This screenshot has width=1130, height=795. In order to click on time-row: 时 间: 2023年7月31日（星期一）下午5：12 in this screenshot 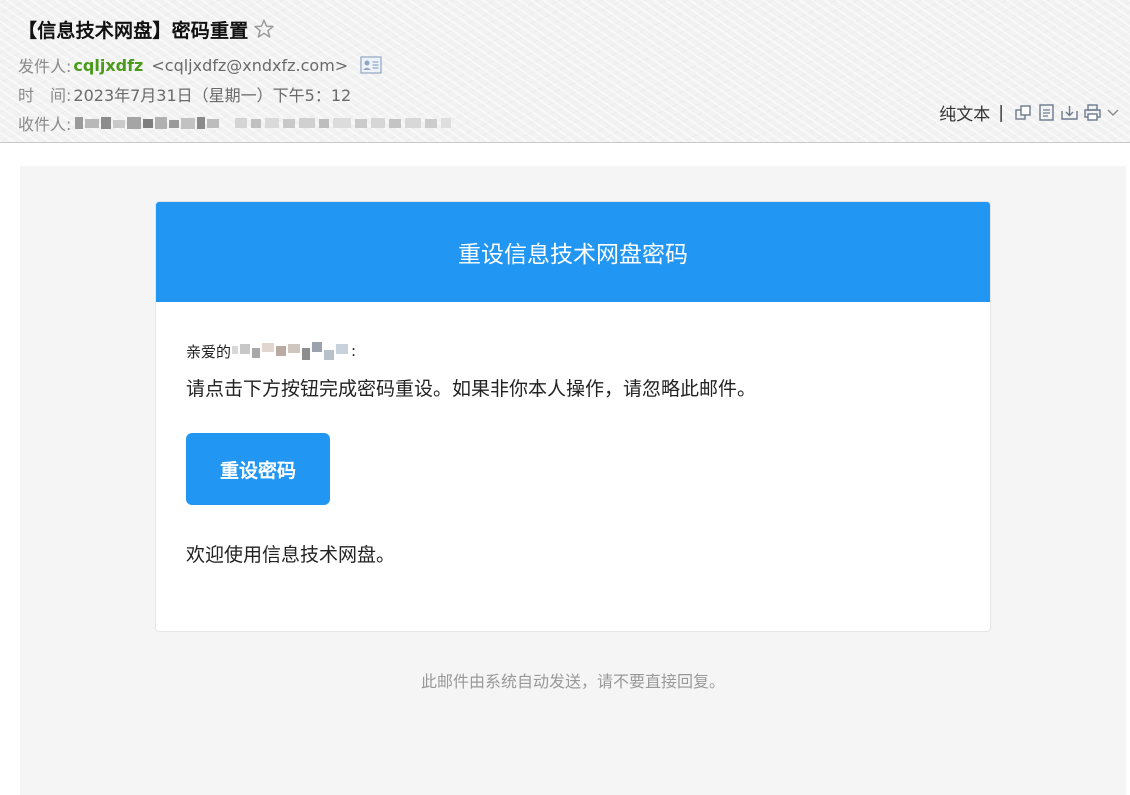, I will do `click(184, 94)`.